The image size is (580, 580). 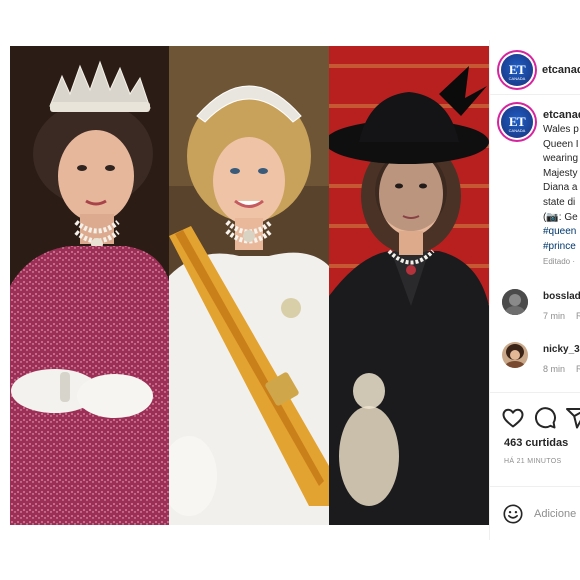 I want to click on edited-label: Editado ·, so click(x=559, y=261).